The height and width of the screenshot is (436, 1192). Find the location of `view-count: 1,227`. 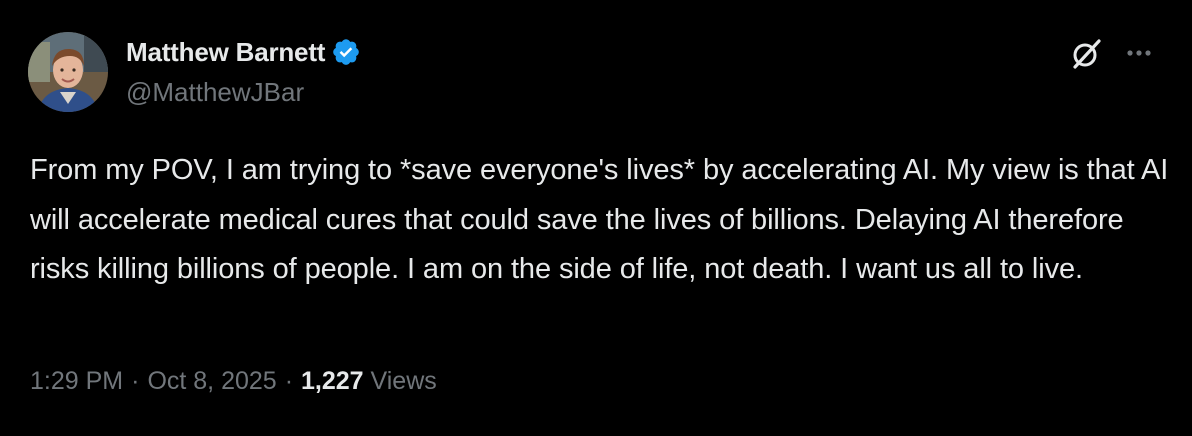

view-count: 1,227 is located at coordinates (332, 381).